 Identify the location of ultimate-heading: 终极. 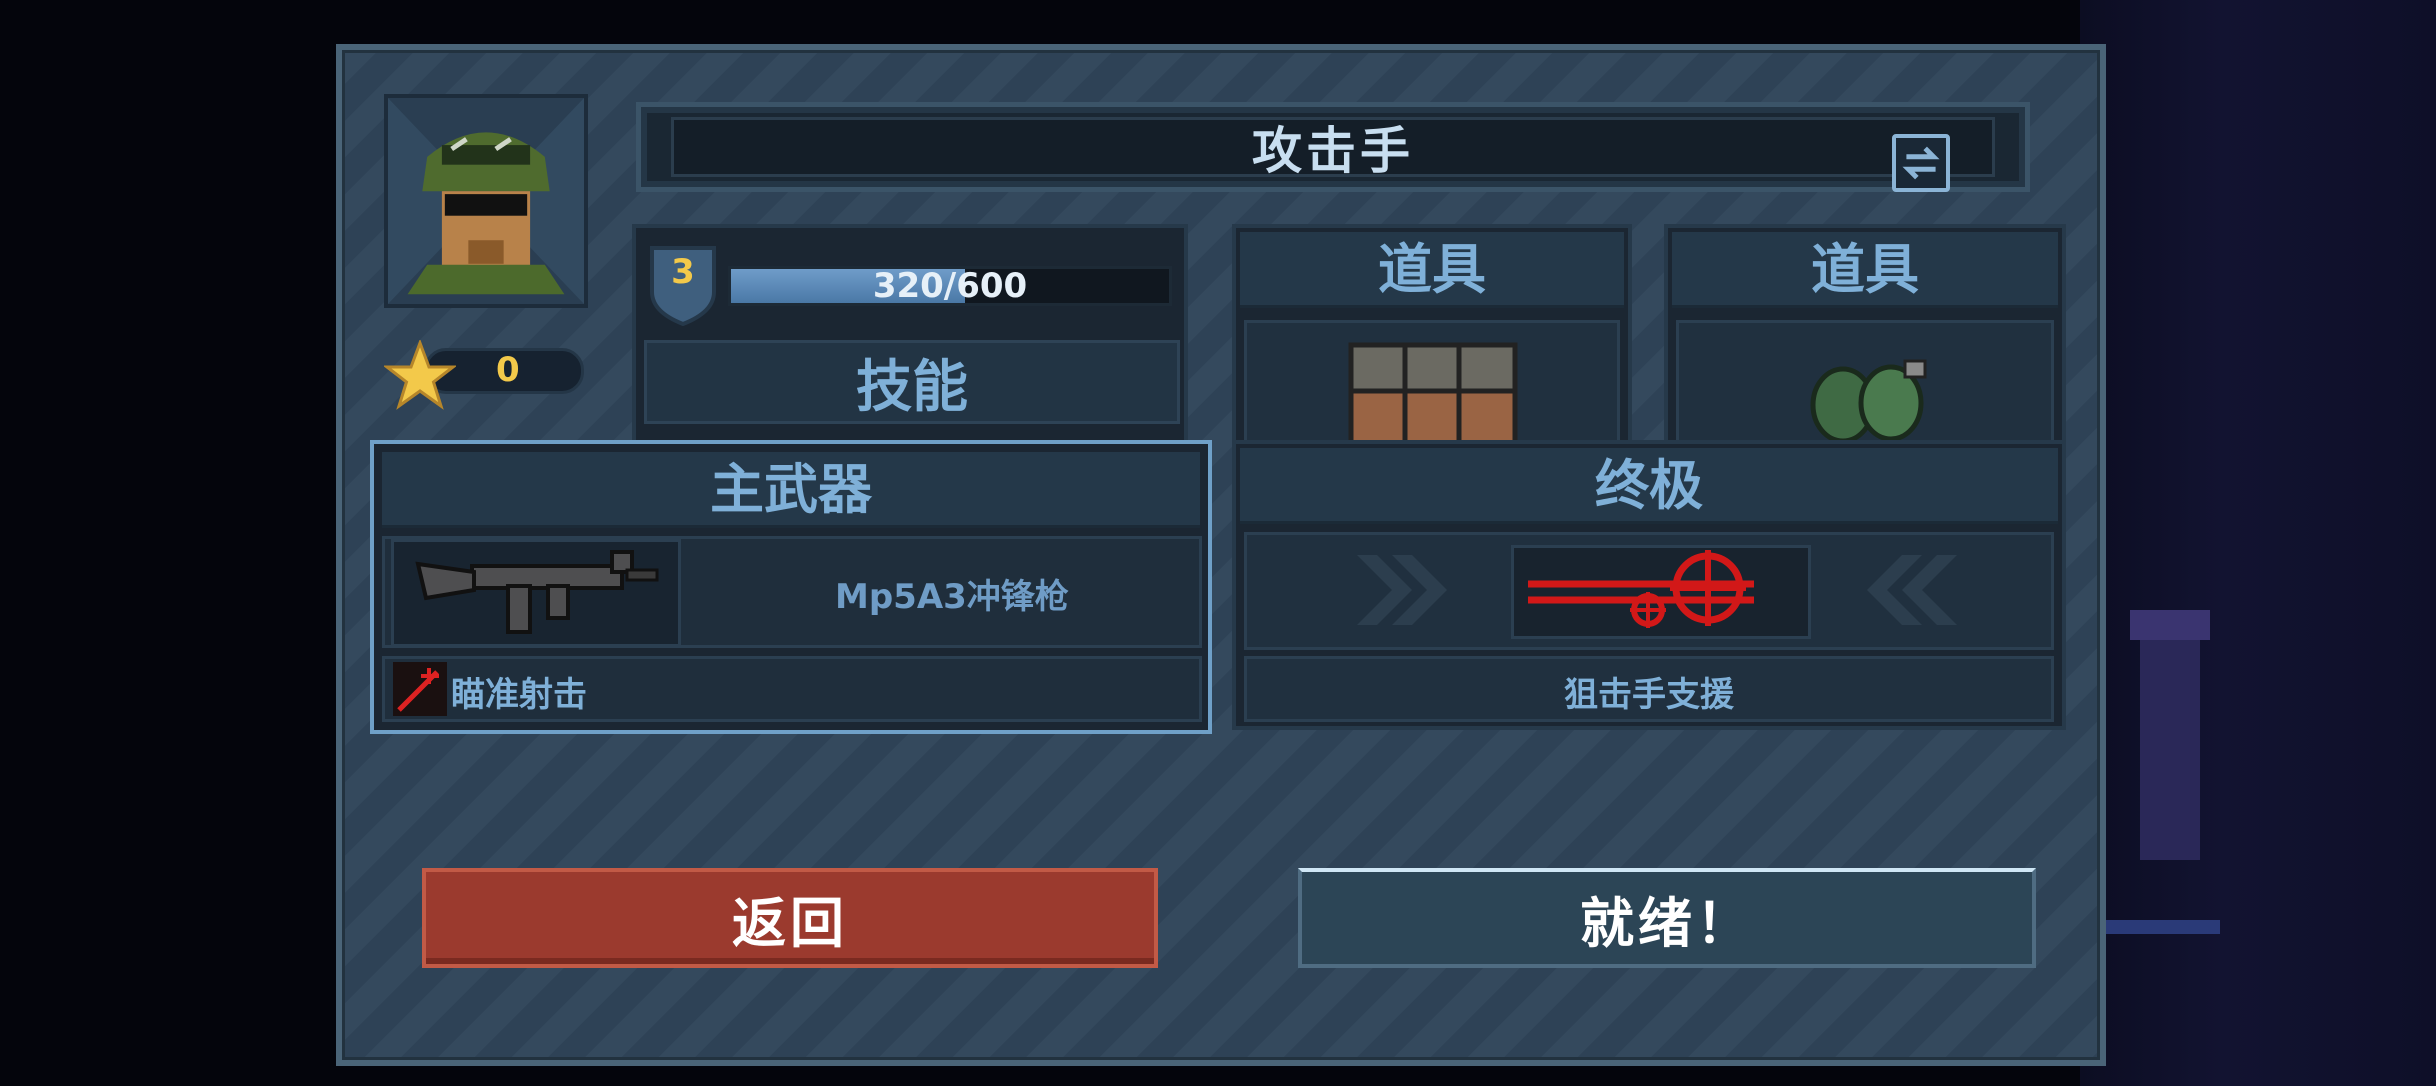
(1649, 486).